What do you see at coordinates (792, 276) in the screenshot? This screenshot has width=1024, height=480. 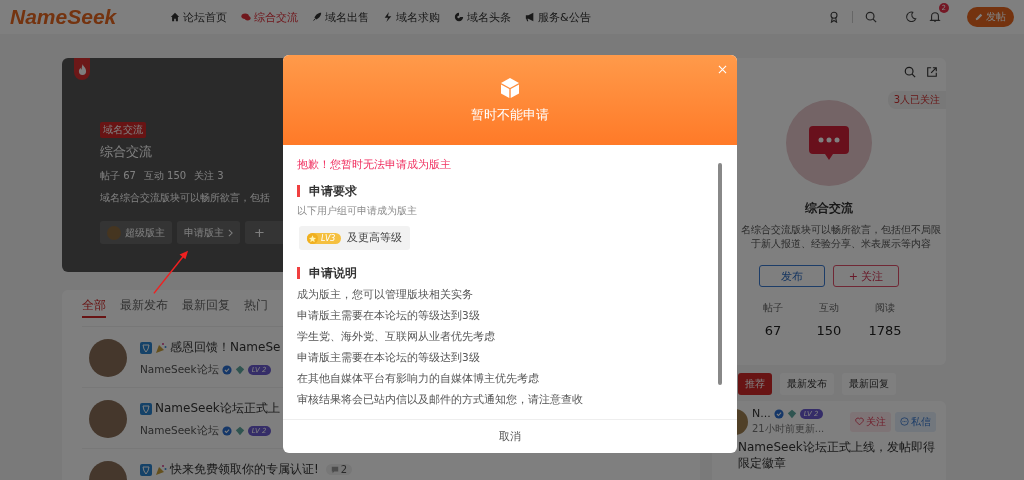 I see `publish-button: 发布` at bounding box center [792, 276].